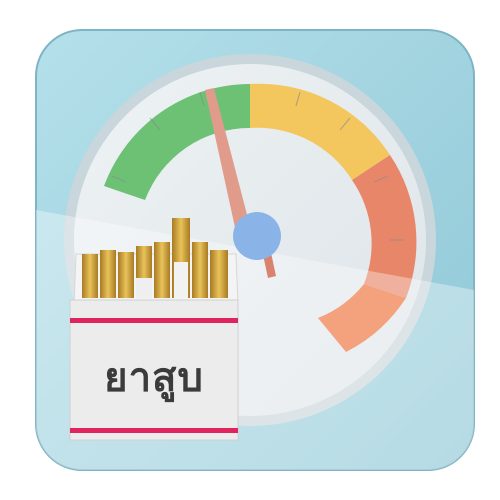  What do you see at coordinates (154, 378) in the screenshot?
I see `pack-label: ยาสูบ` at bounding box center [154, 378].